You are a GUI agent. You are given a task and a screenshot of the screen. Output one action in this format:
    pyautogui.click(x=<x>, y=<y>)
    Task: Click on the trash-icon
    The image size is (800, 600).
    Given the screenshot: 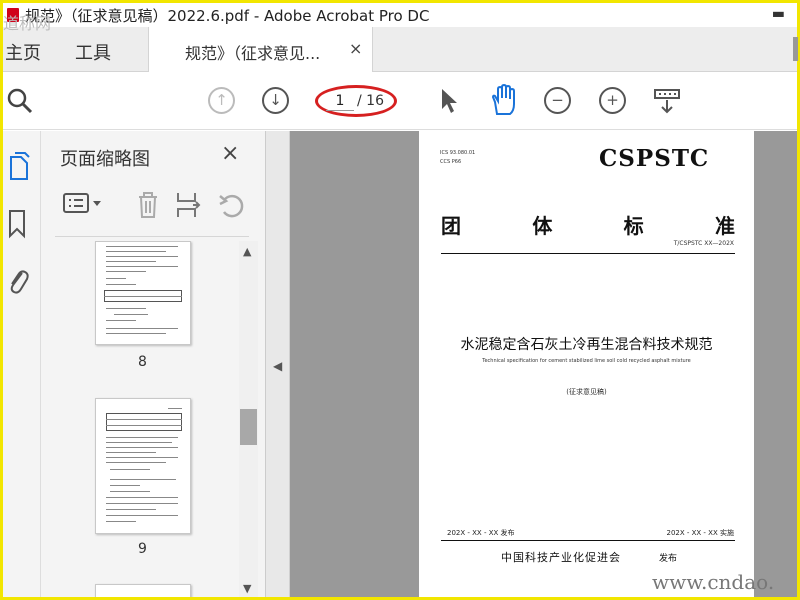 What is the action you would take?
    pyautogui.click(x=148, y=207)
    